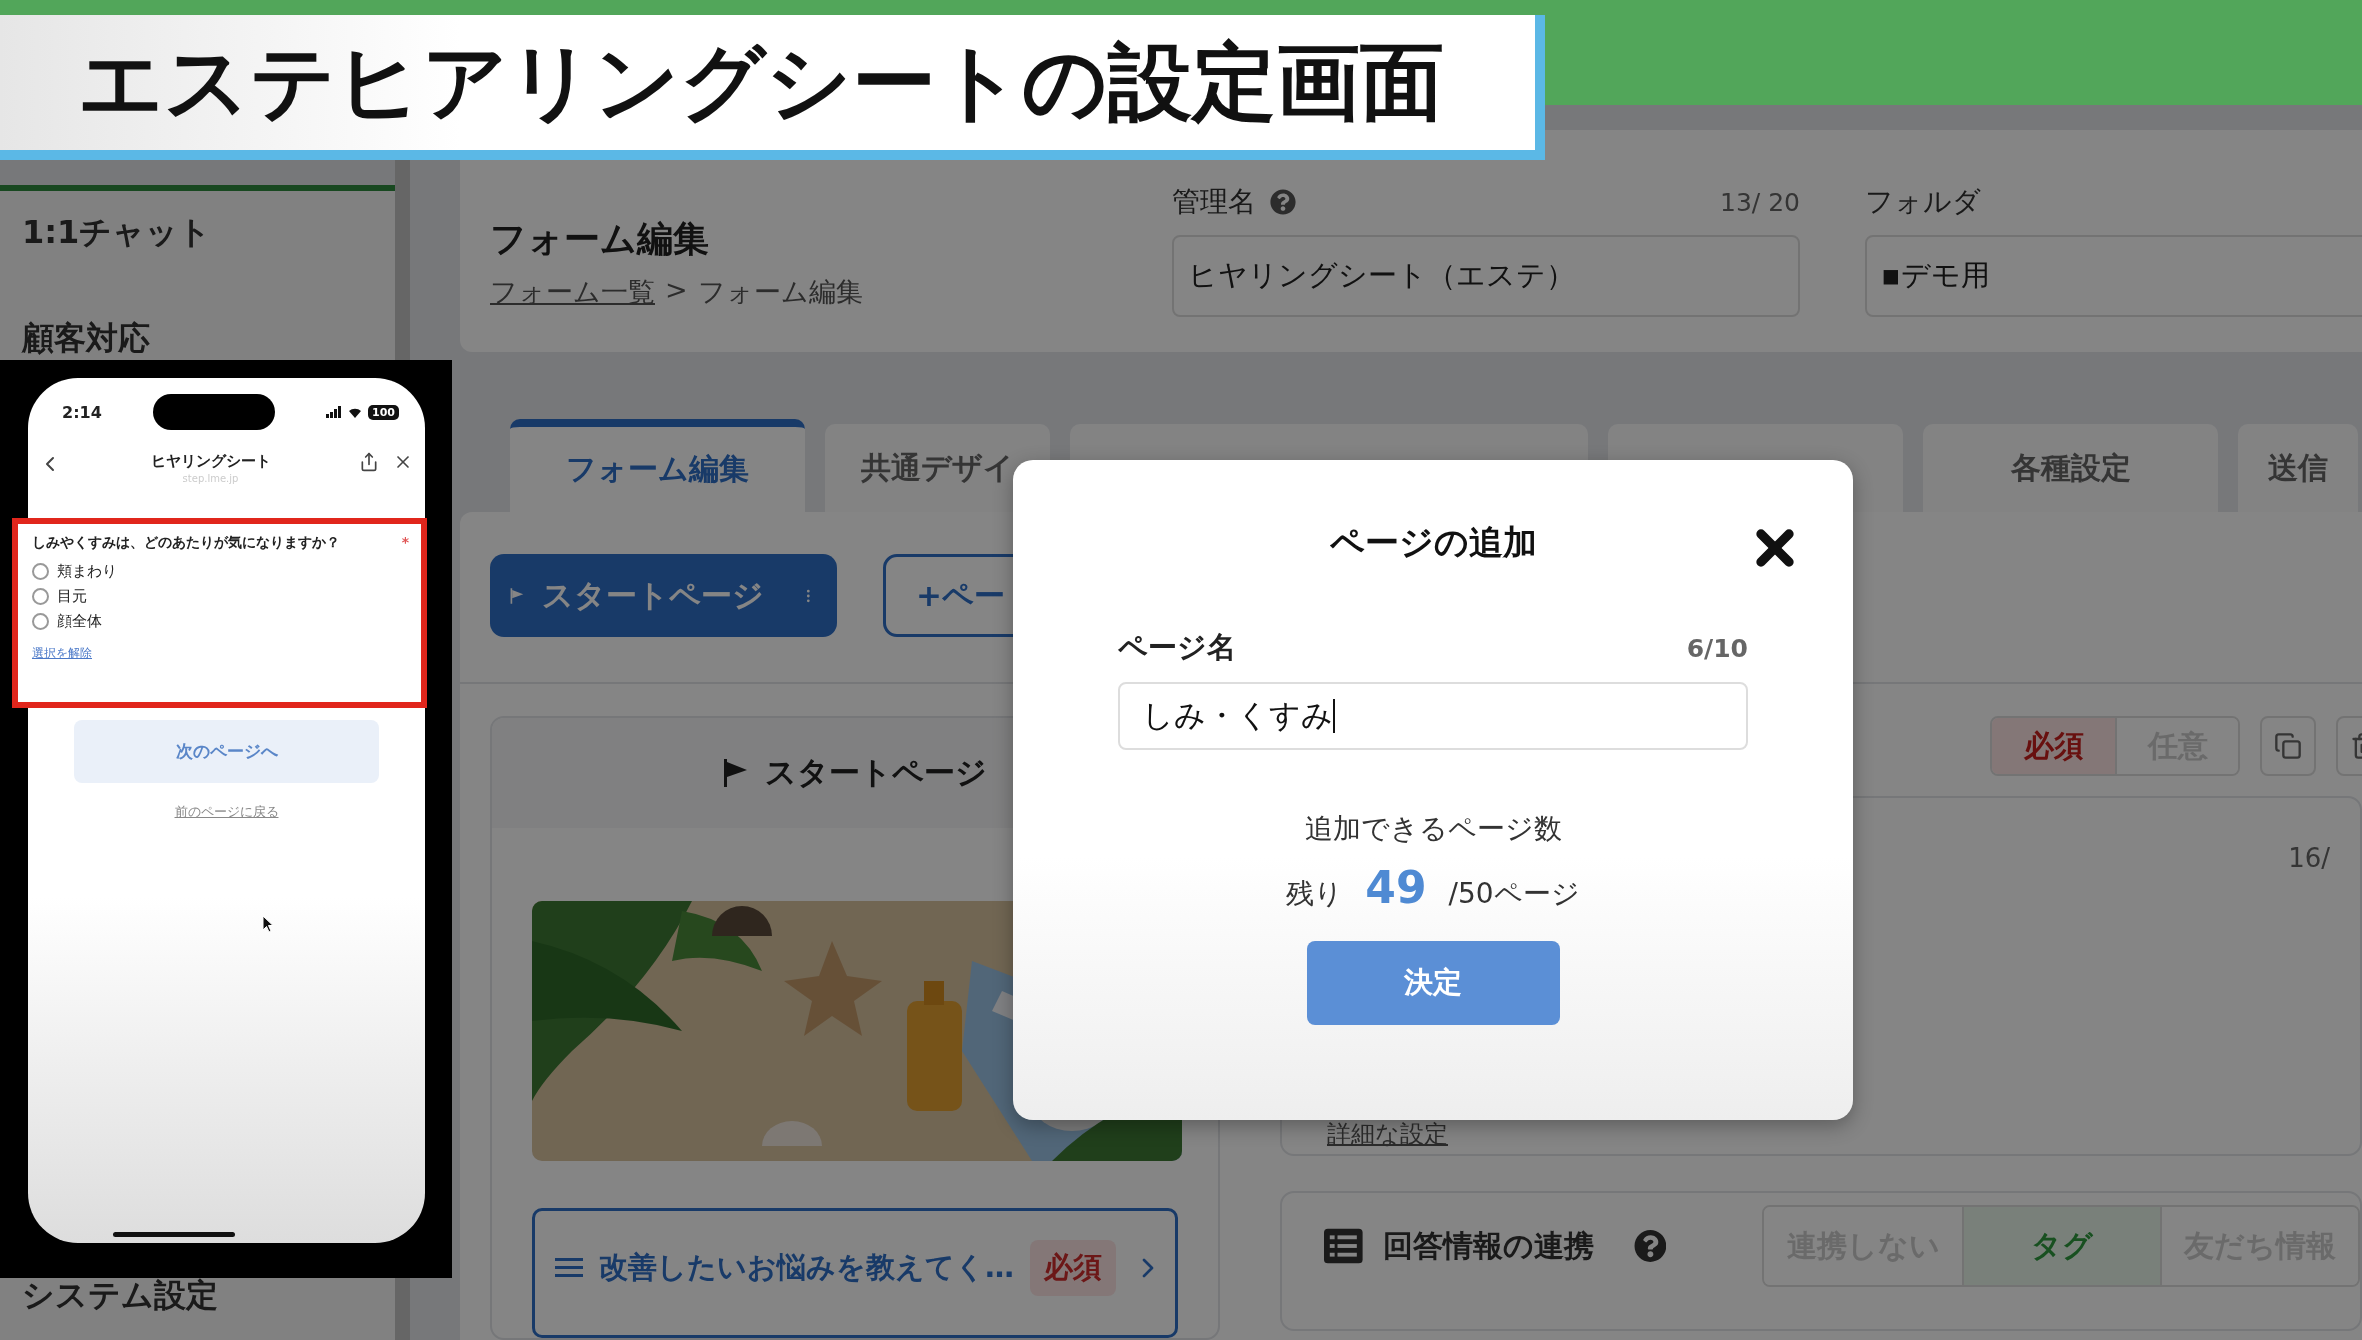 This screenshot has height=1340, width=2362. Describe the element at coordinates (1177, 647) in the screenshot. I see `field-label: ページ名` at that location.